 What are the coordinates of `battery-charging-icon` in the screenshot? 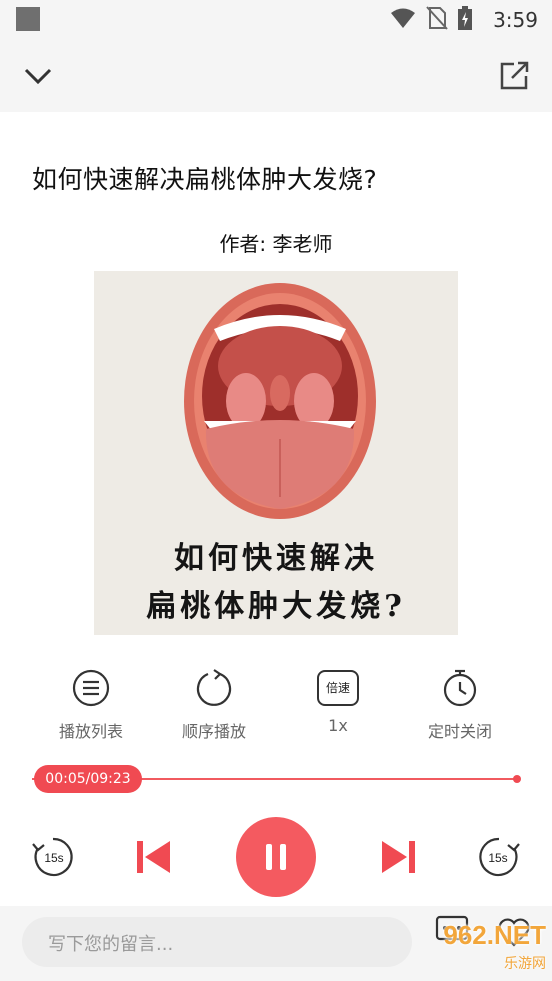 It's located at (465, 18).